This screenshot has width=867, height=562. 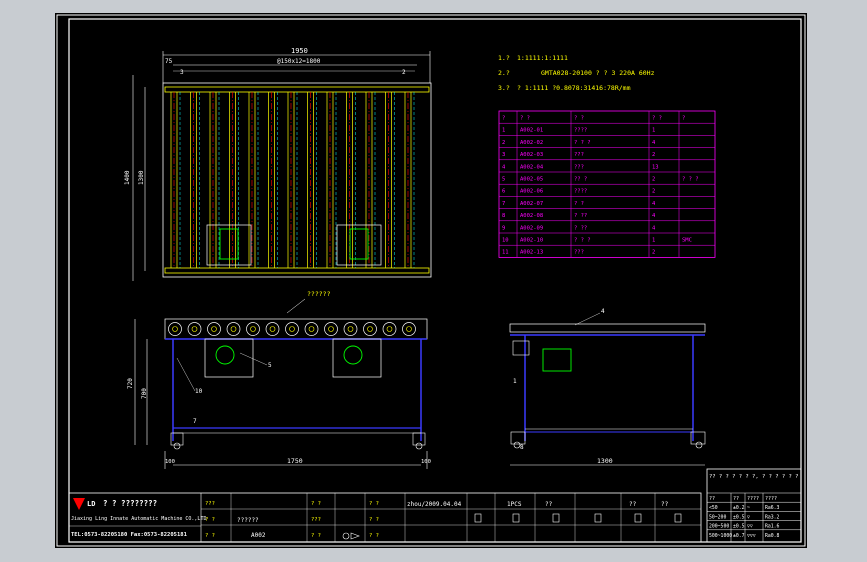 I want to click on tolerance-cell: Ra1.6, so click(x=772, y=527).